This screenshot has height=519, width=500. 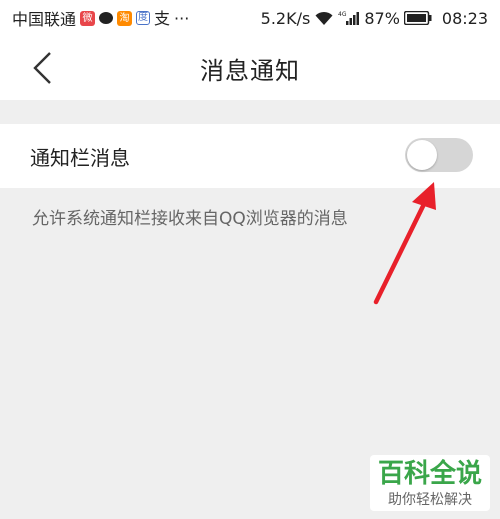 What do you see at coordinates (422, 155) in the screenshot?
I see `toggle-knob` at bounding box center [422, 155].